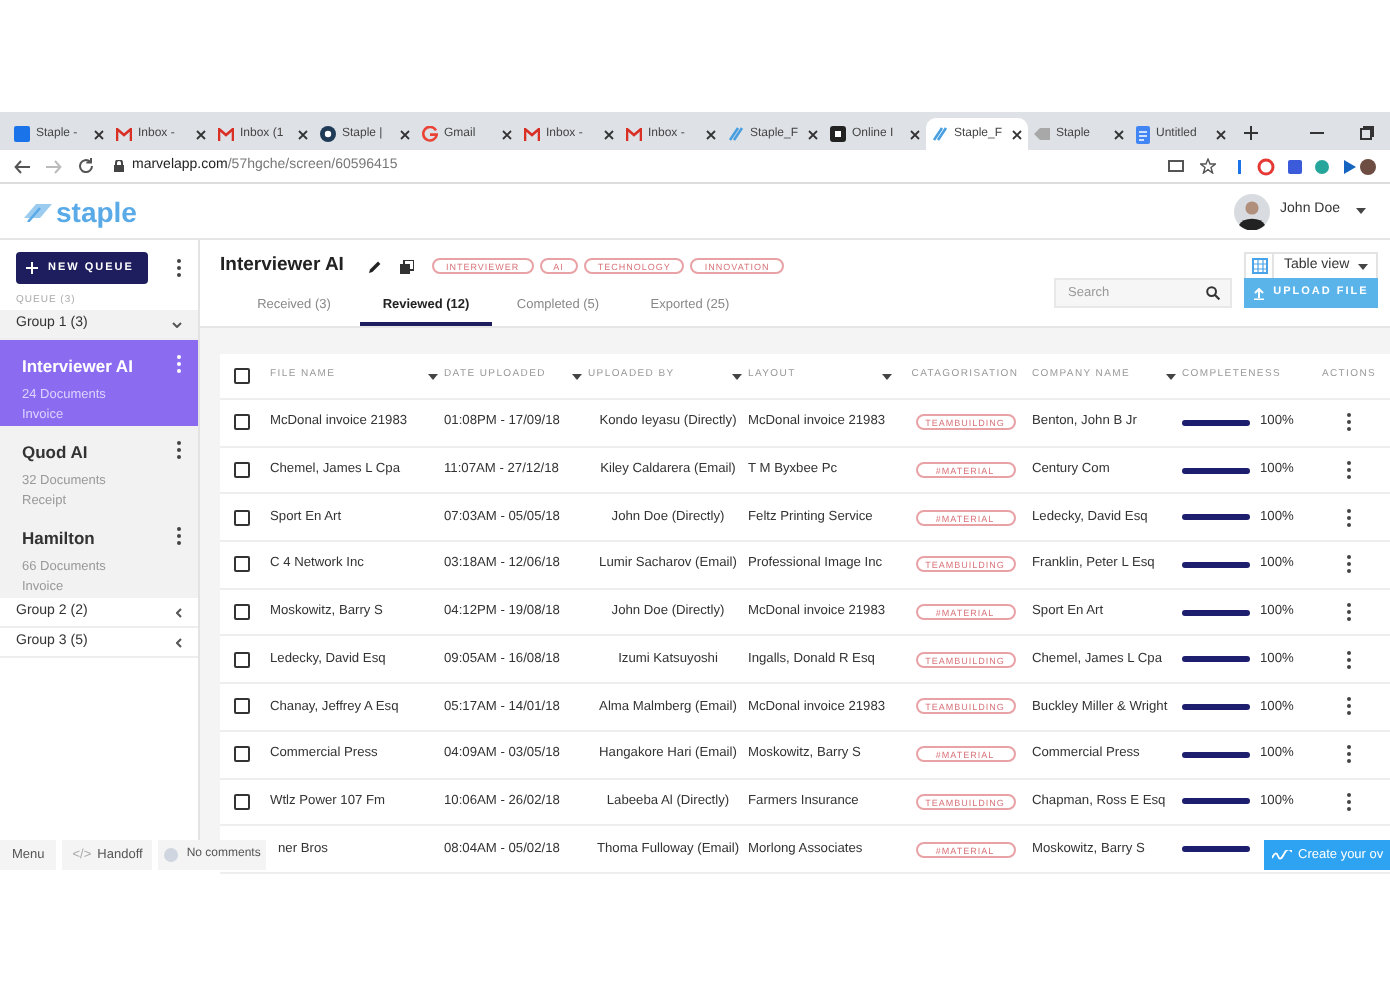 This screenshot has height=988, width=1390. Describe the element at coordinates (171, 855) in the screenshot. I see `comment-icon` at that location.